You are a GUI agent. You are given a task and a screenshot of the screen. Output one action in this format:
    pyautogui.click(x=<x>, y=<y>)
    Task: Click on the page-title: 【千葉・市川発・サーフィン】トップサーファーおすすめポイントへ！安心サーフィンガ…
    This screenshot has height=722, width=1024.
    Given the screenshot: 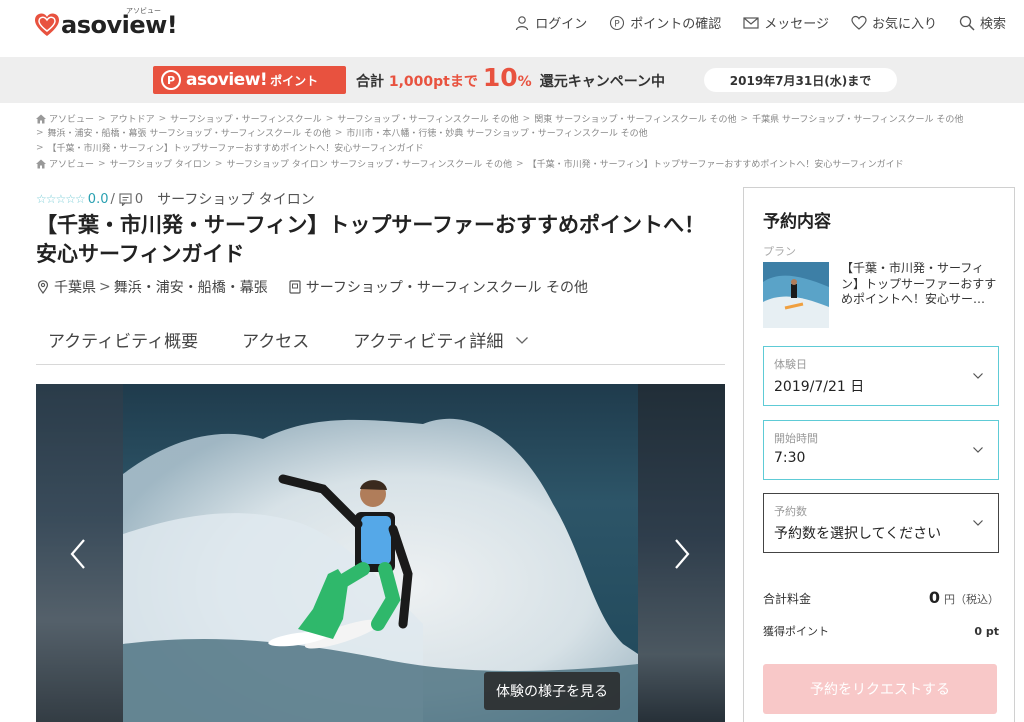 What is the action you would take?
    pyautogui.click(x=371, y=239)
    